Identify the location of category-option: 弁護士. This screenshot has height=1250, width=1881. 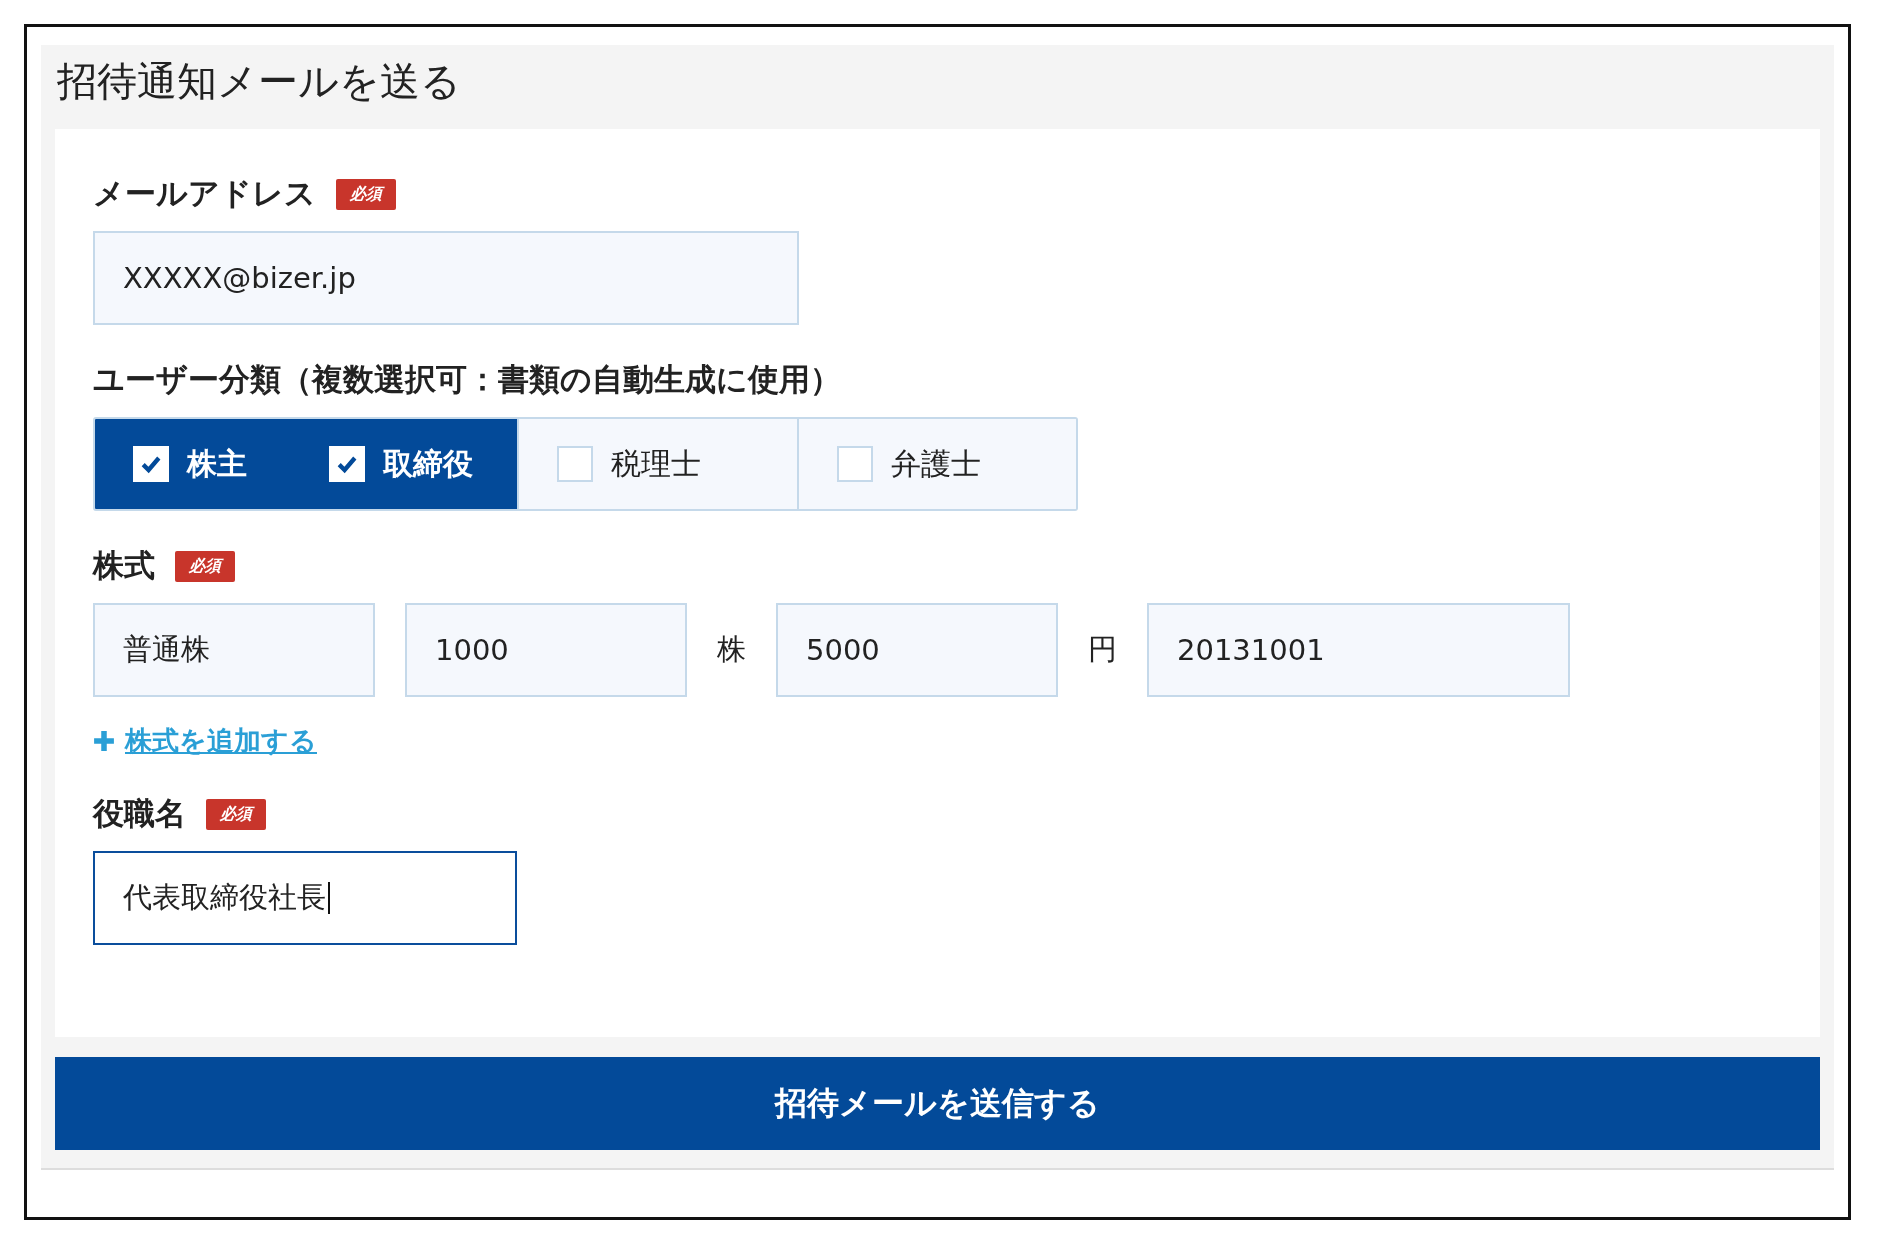
(936, 464).